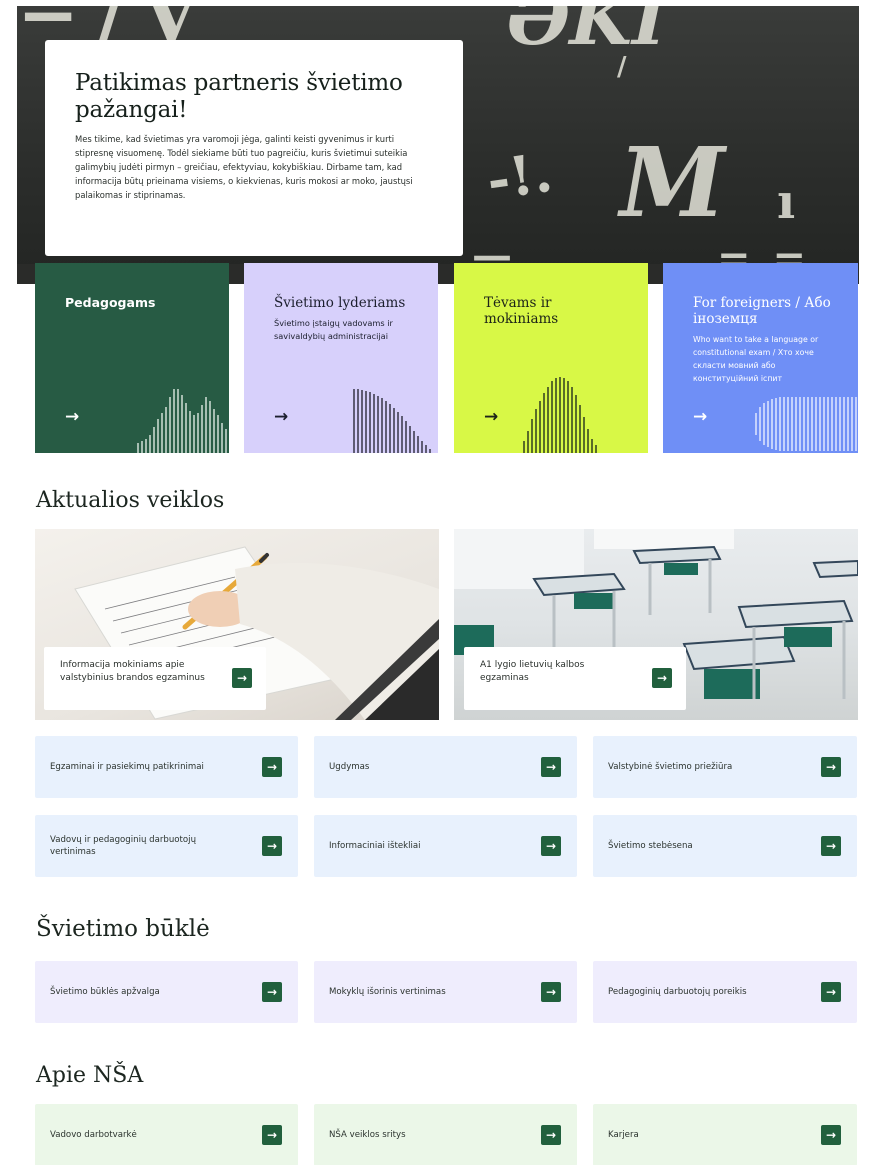  What do you see at coordinates (127, 767) in the screenshot?
I see `link-label: Egzaminai ir pasiekimų patikrinimai` at bounding box center [127, 767].